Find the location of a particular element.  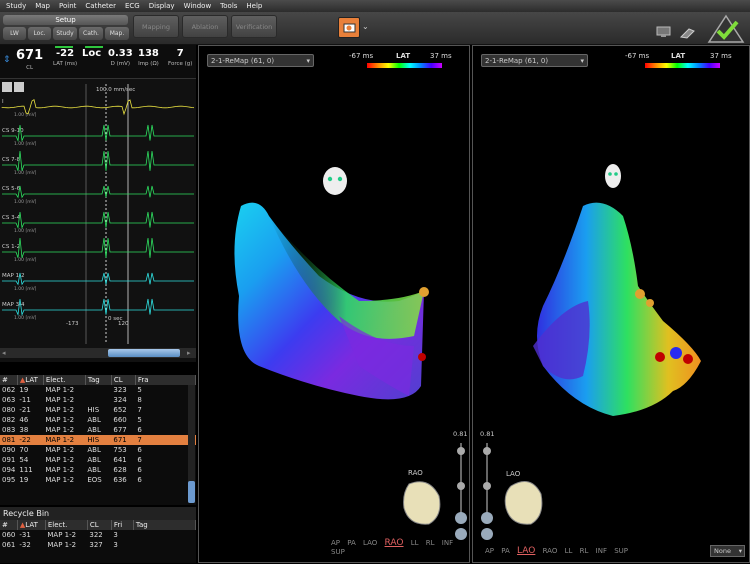

tab-catheter: Cath. is located at coordinates (91, 33).